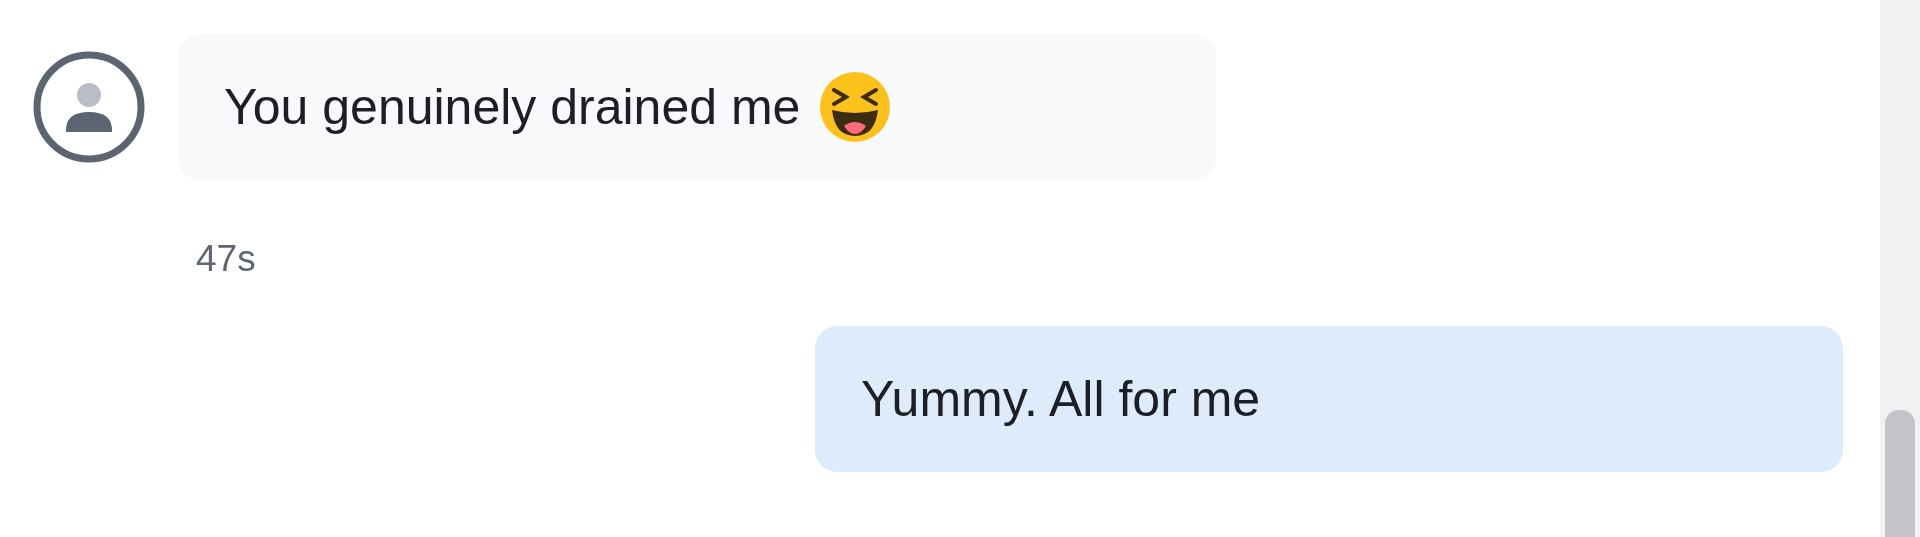  I want to click on message-time: 47s, so click(226, 259).